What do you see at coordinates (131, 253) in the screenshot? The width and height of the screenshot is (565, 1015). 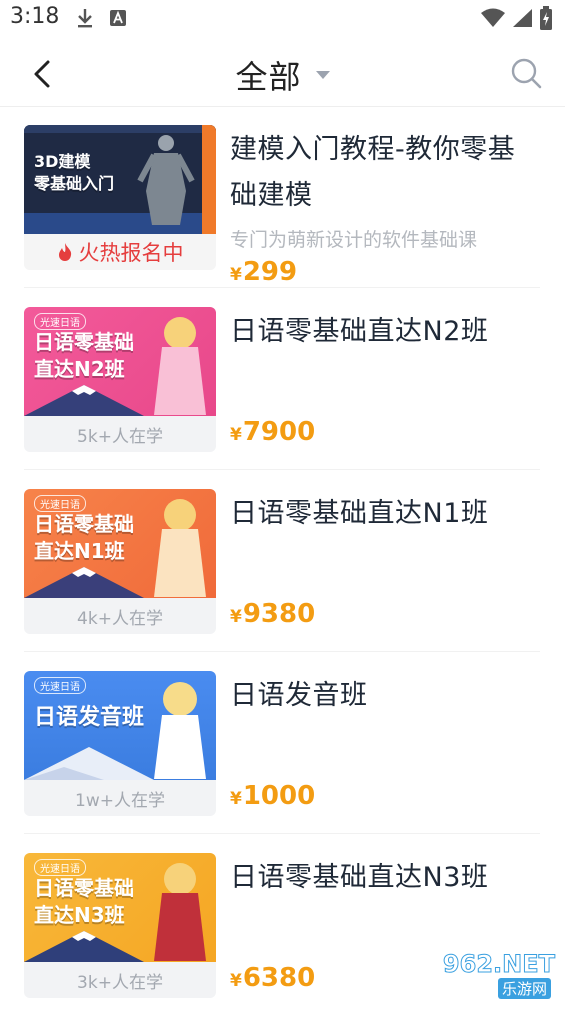 I see `caption-text: 火热报名中` at bounding box center [131, 253].